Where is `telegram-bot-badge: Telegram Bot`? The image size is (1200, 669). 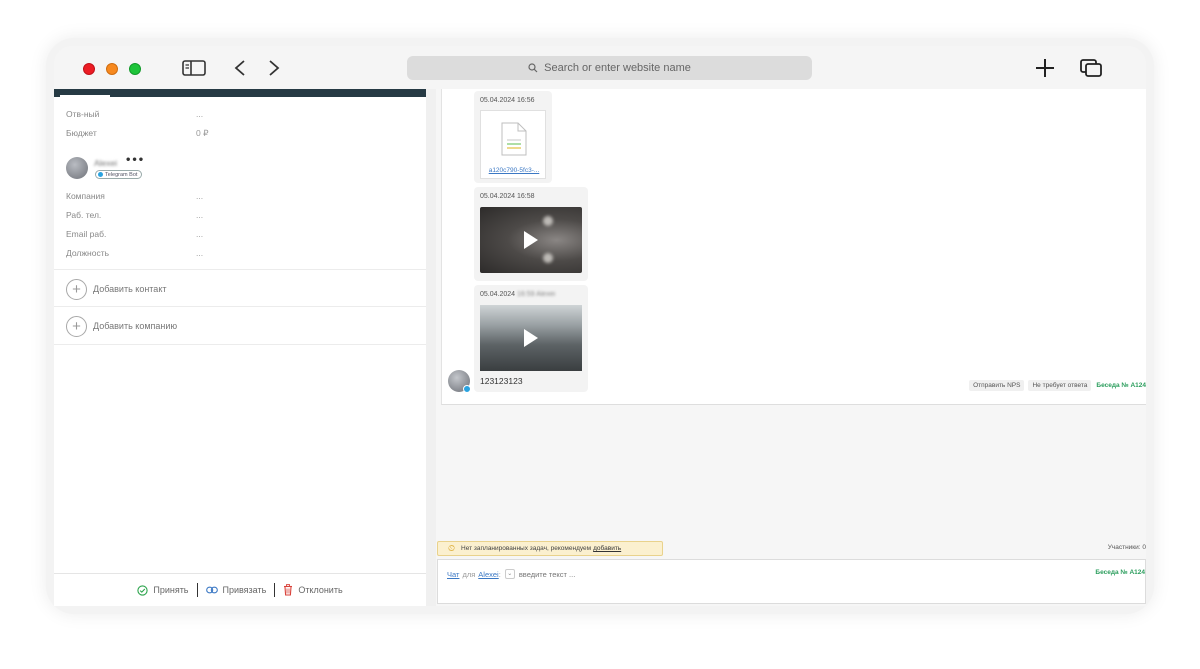
telegram-bot-badge: Telegram Bot is located at coordinates (119, 174).